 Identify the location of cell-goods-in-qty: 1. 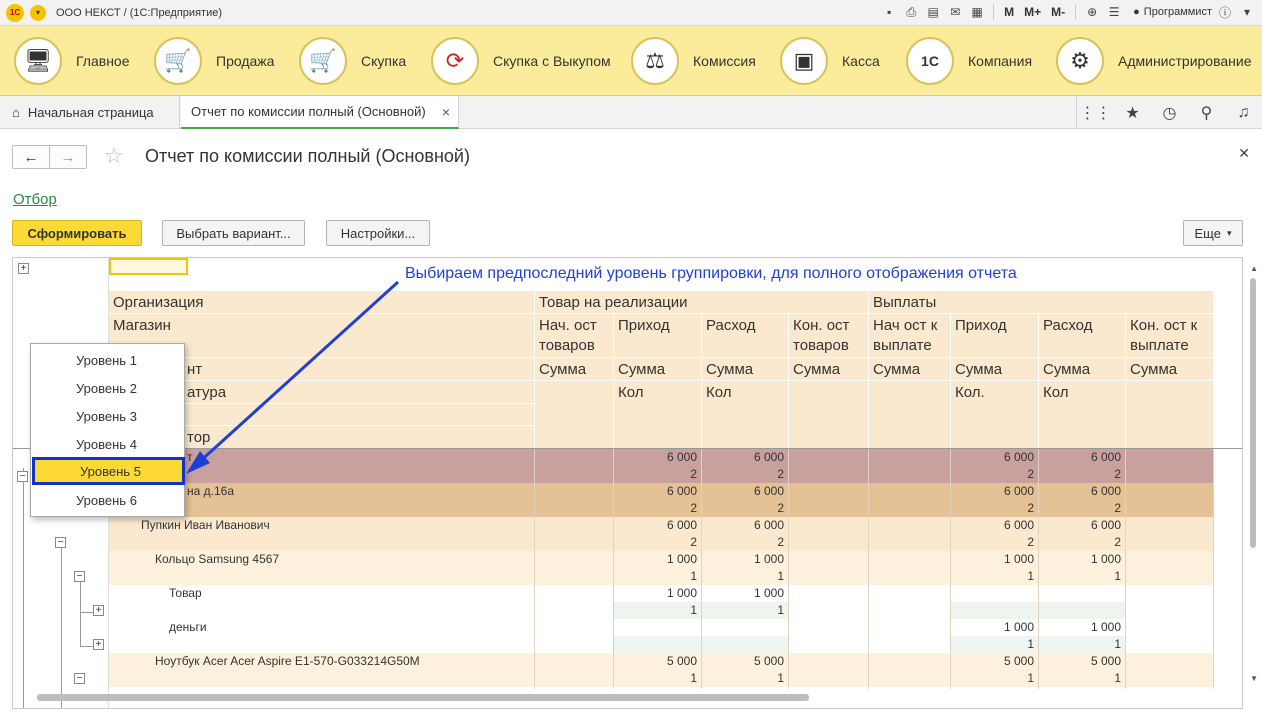
(693, 576).